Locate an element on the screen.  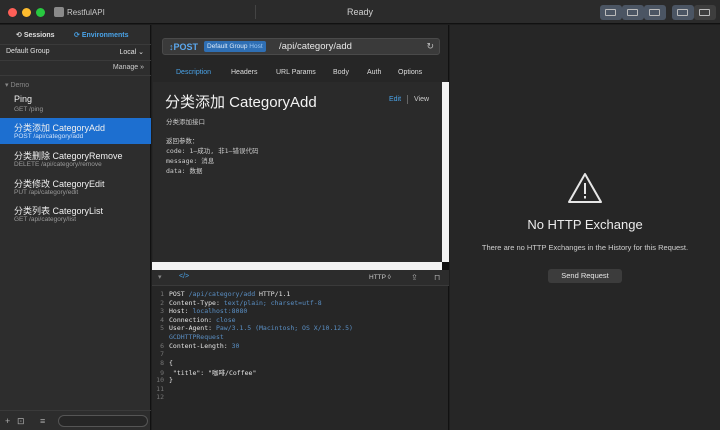
reload-icon: ↻ is located at coordinates (430, 46).